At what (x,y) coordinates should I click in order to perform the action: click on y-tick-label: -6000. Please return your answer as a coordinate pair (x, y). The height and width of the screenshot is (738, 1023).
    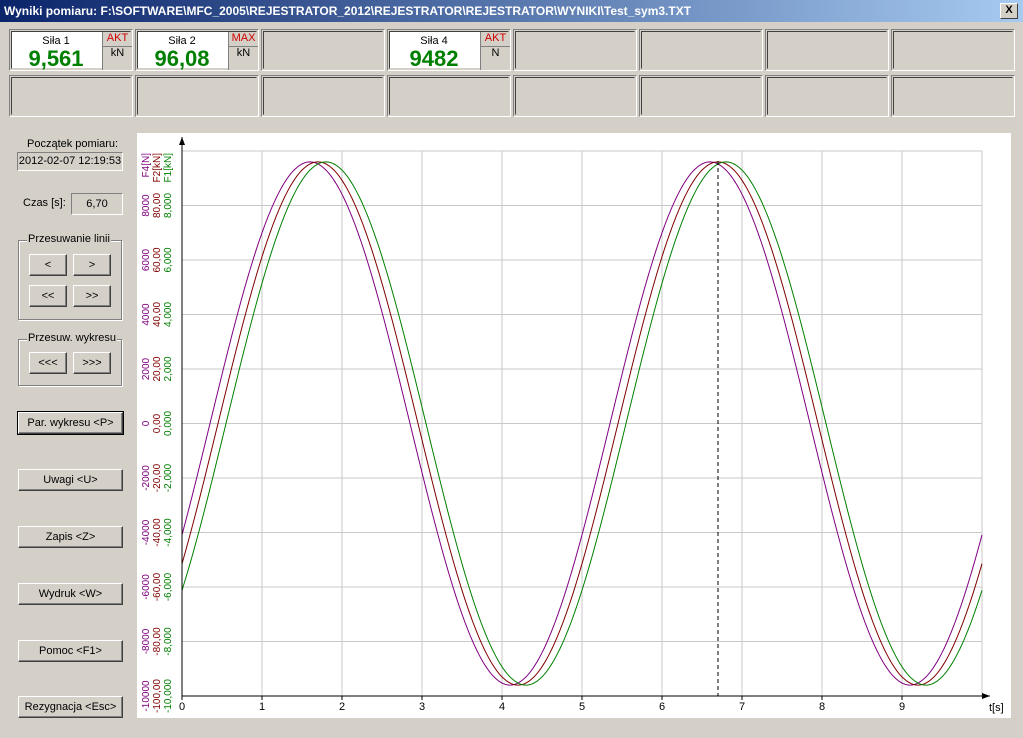
    Looking at the image, I should click on (146, 587).